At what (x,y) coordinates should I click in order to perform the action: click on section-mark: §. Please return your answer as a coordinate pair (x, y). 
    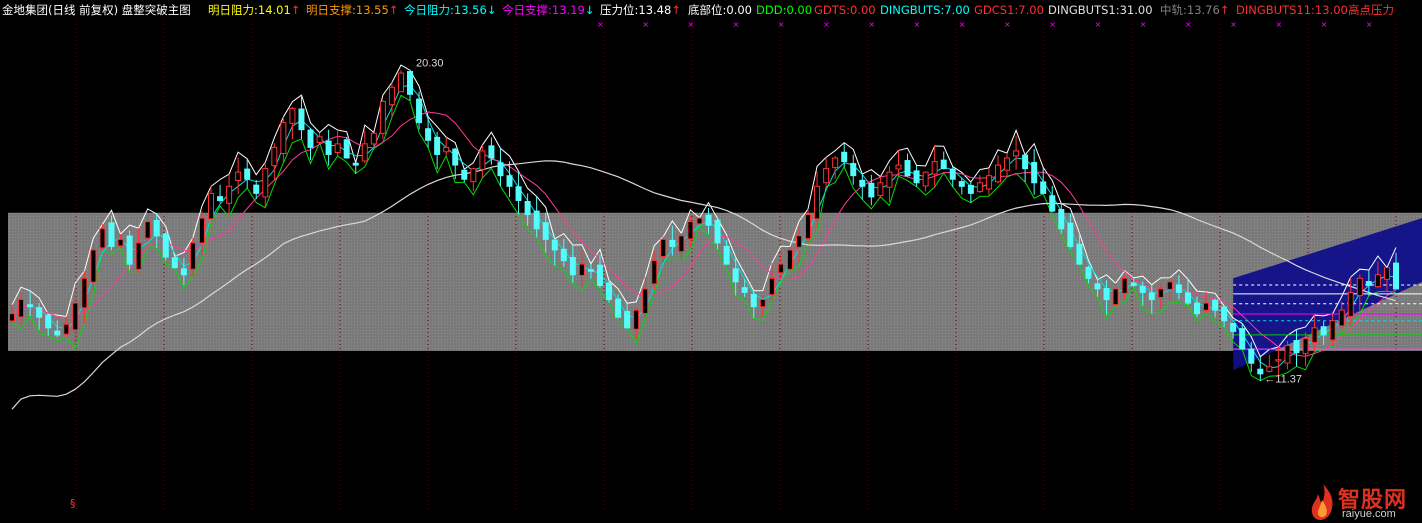
    Looking at the image, I should click on (73, 503).